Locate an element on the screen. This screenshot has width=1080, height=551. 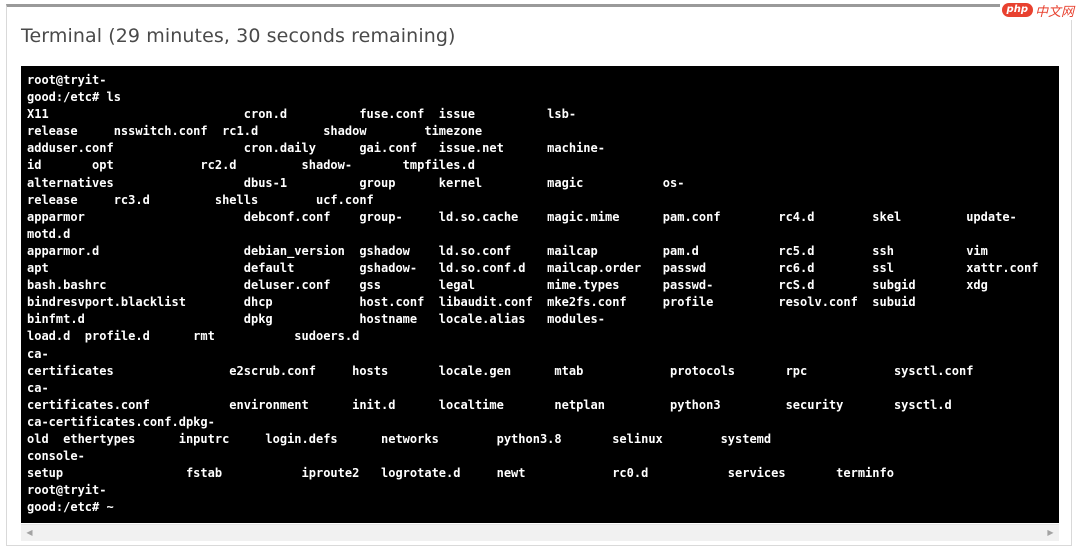
scrollbar-track is located at coordinates (540, 533).